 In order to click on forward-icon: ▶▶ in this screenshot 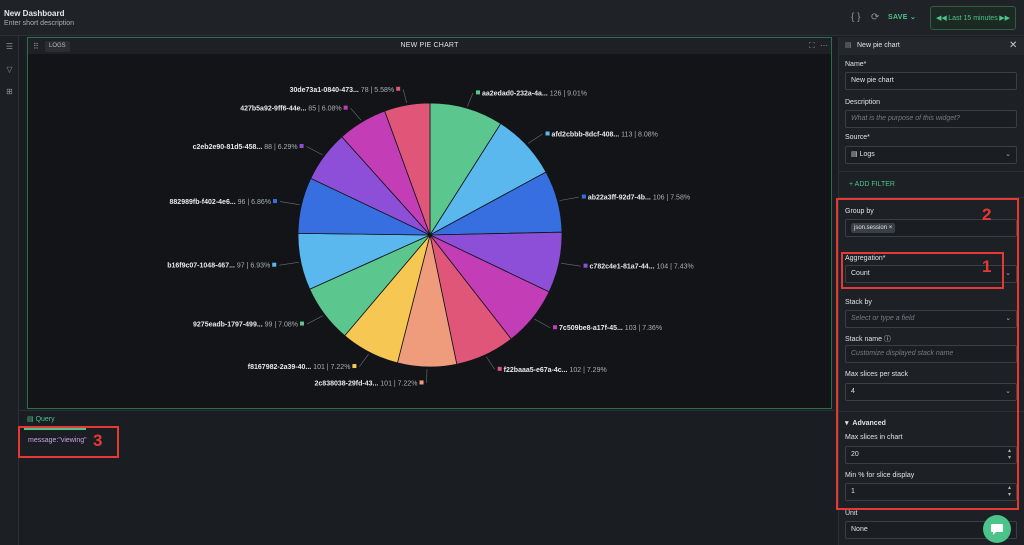, I will do `click(1004, 18)`.